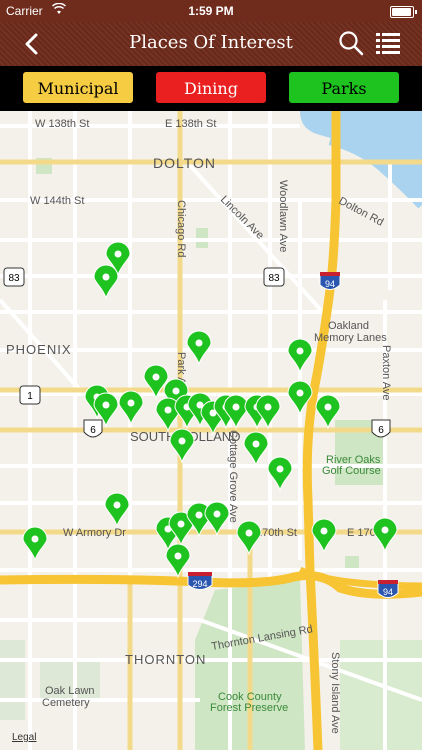 This screenshot has width=422, height=750. Describe the element at coordinates (344, 87) in the screenshot. I see `filter-parks-button: Parks` at that location.